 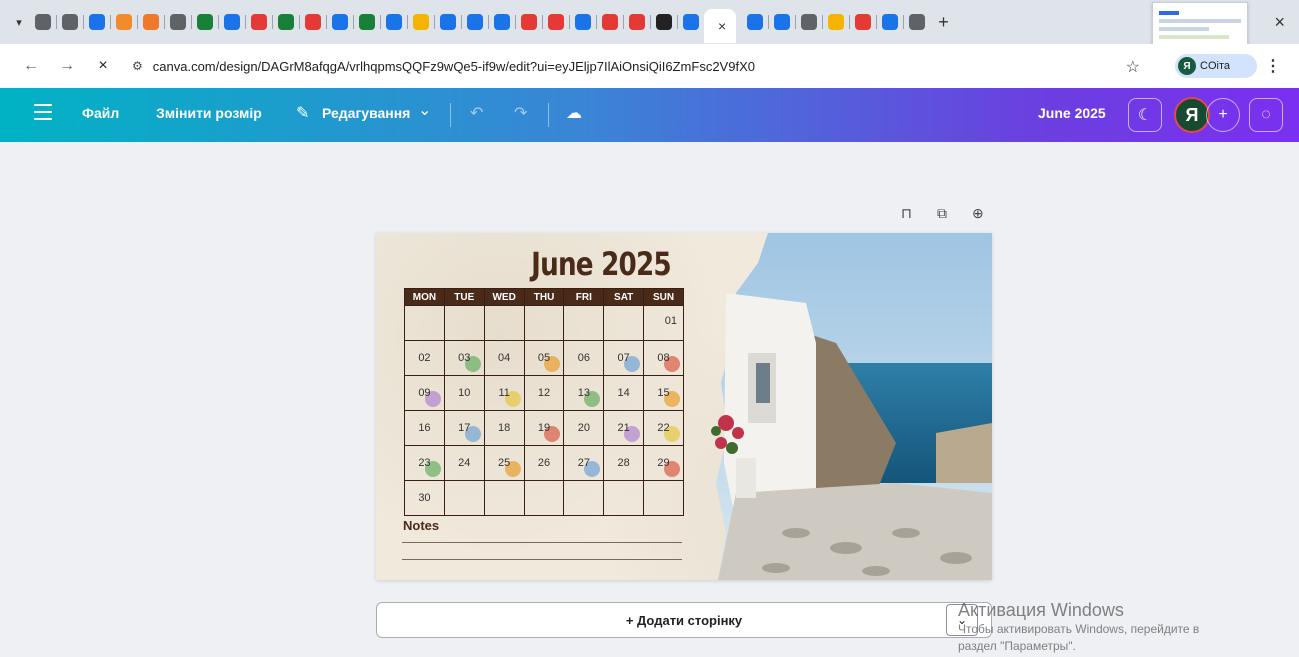 What do you see at coordinates (663, 323) in the screenshot?
I see `calendar-day-cell: 01` at bounding box center [663, 323].